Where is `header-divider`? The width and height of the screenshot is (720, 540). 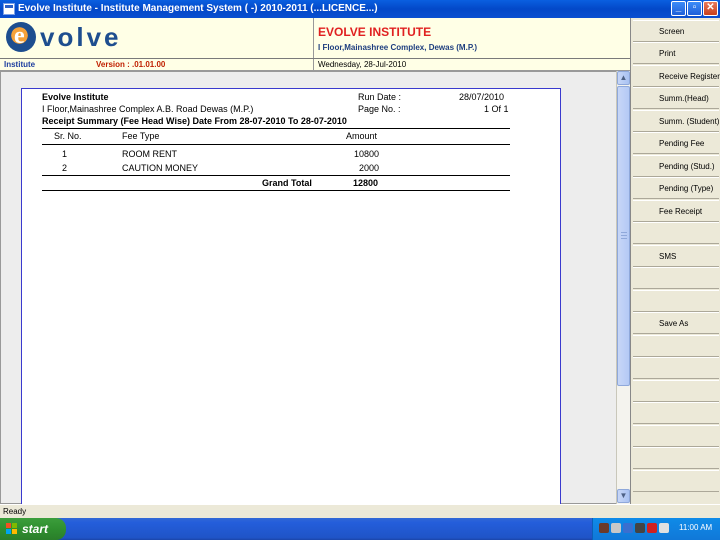 header-divider is located at coordinates (315, 58).